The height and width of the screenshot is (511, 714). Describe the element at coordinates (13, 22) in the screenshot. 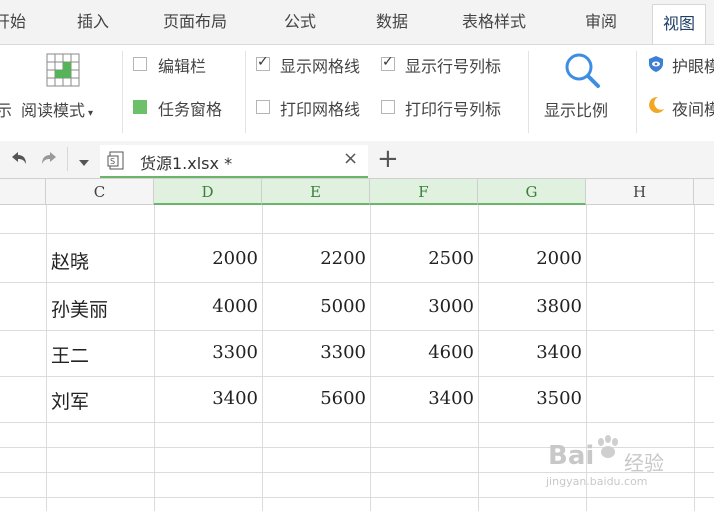

I see `tab-home: 开始` at that location.